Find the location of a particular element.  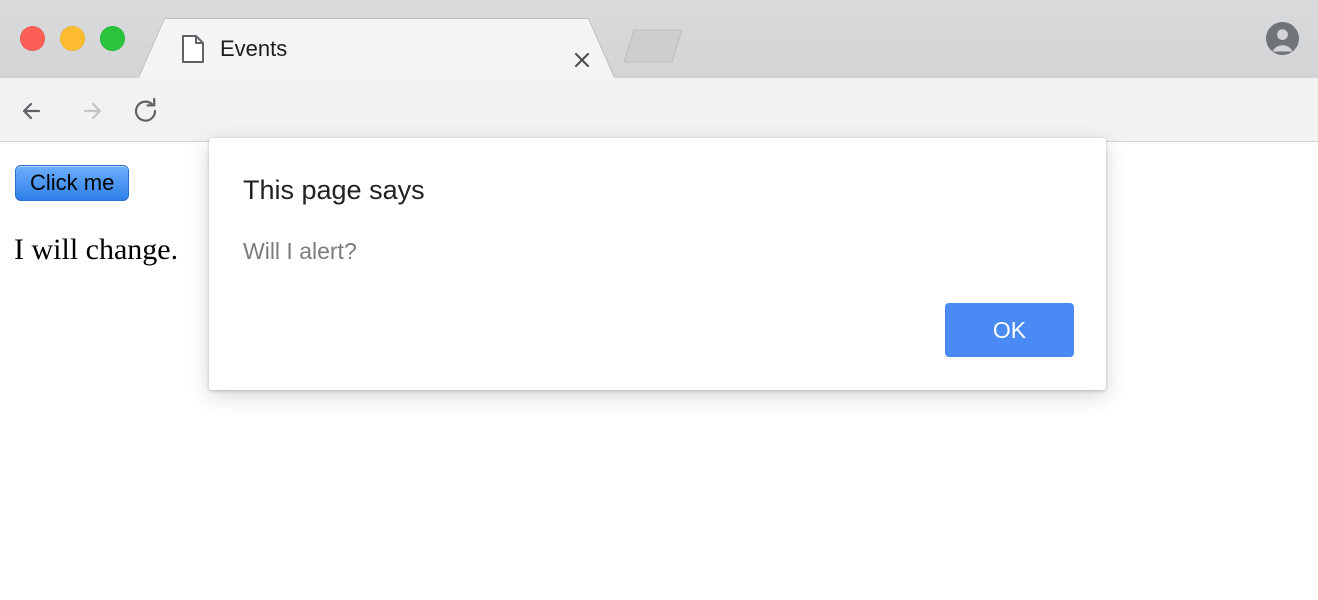

forward-button is located at coordinates (90, 111).